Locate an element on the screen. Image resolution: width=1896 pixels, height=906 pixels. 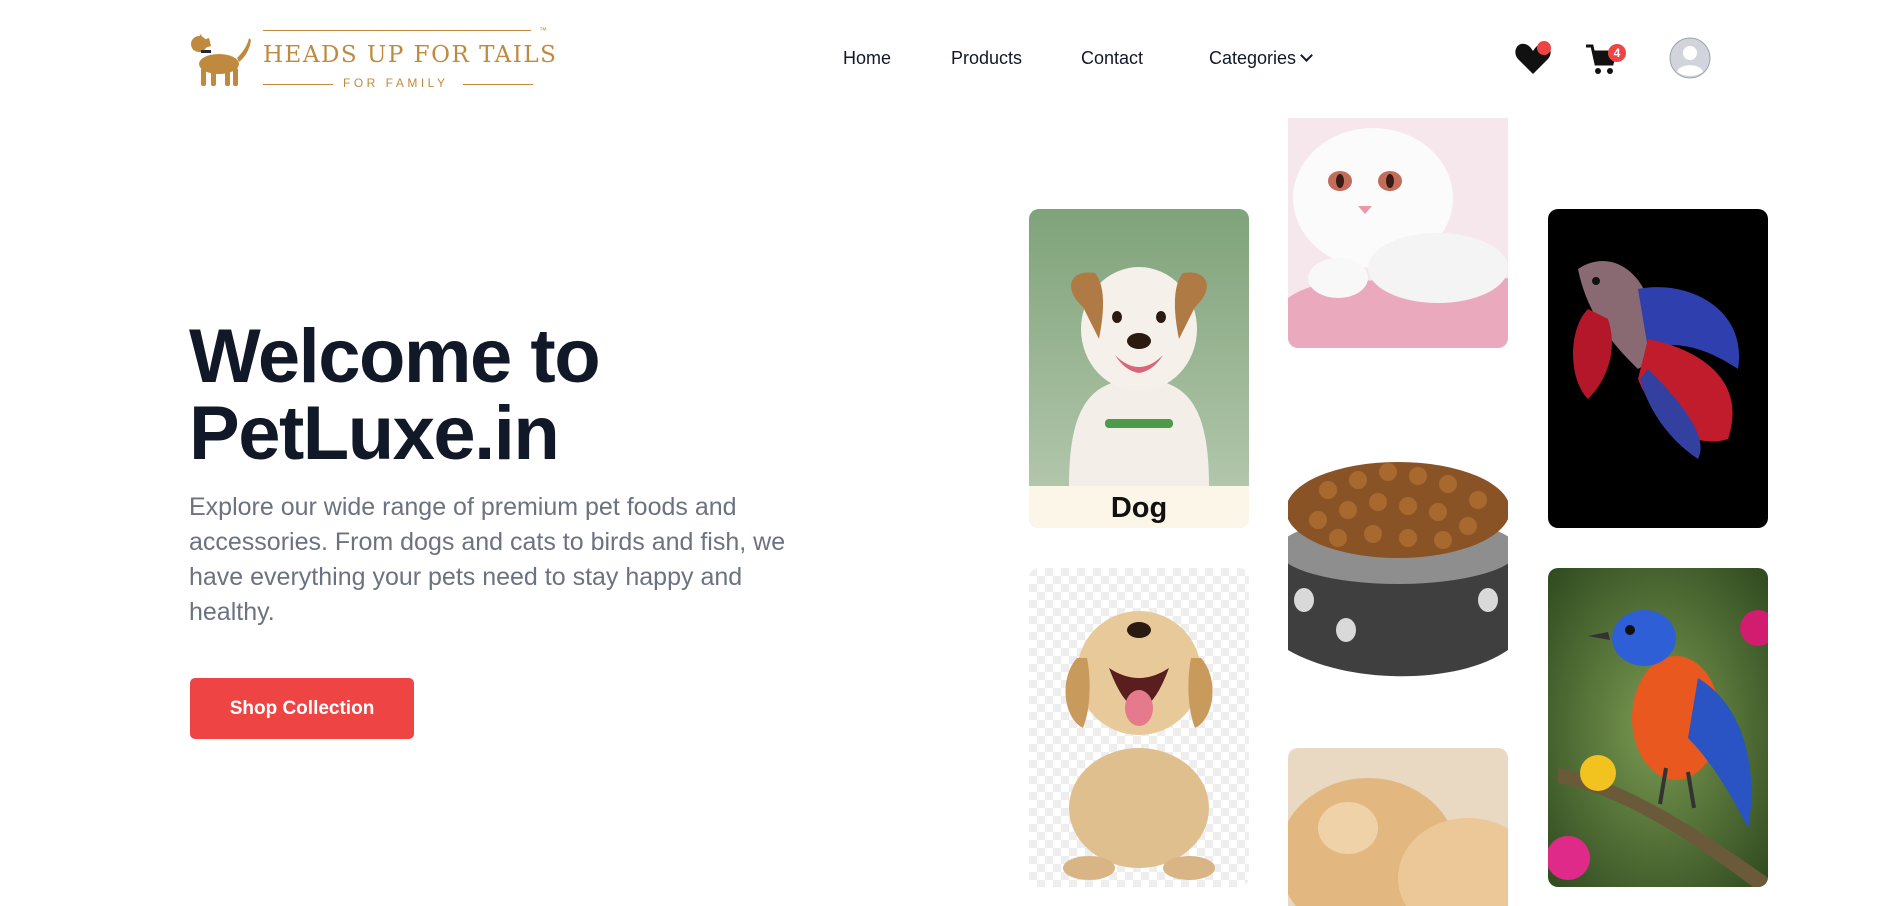
fish-tile is located at coordinates (1658, 368).